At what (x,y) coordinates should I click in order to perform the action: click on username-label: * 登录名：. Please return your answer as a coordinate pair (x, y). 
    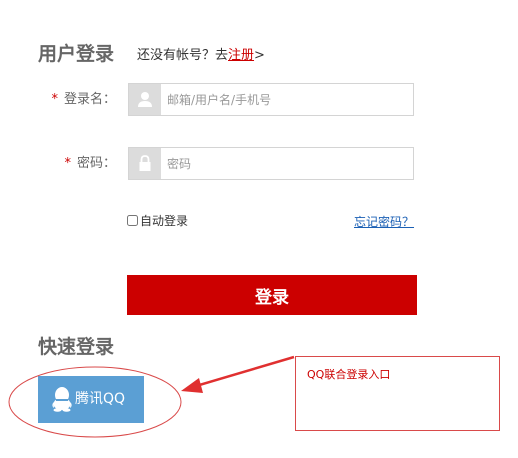
    Looking at the image, I should click on (83, 100).